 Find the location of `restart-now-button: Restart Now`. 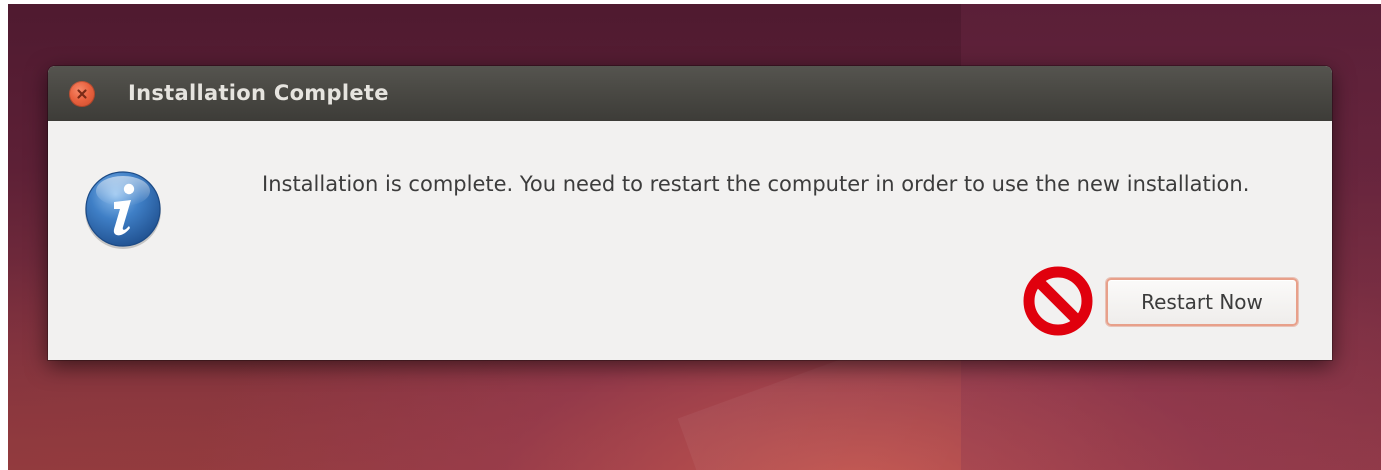

restart-now-button: Restart Now is located at coordinates (1202, 302).